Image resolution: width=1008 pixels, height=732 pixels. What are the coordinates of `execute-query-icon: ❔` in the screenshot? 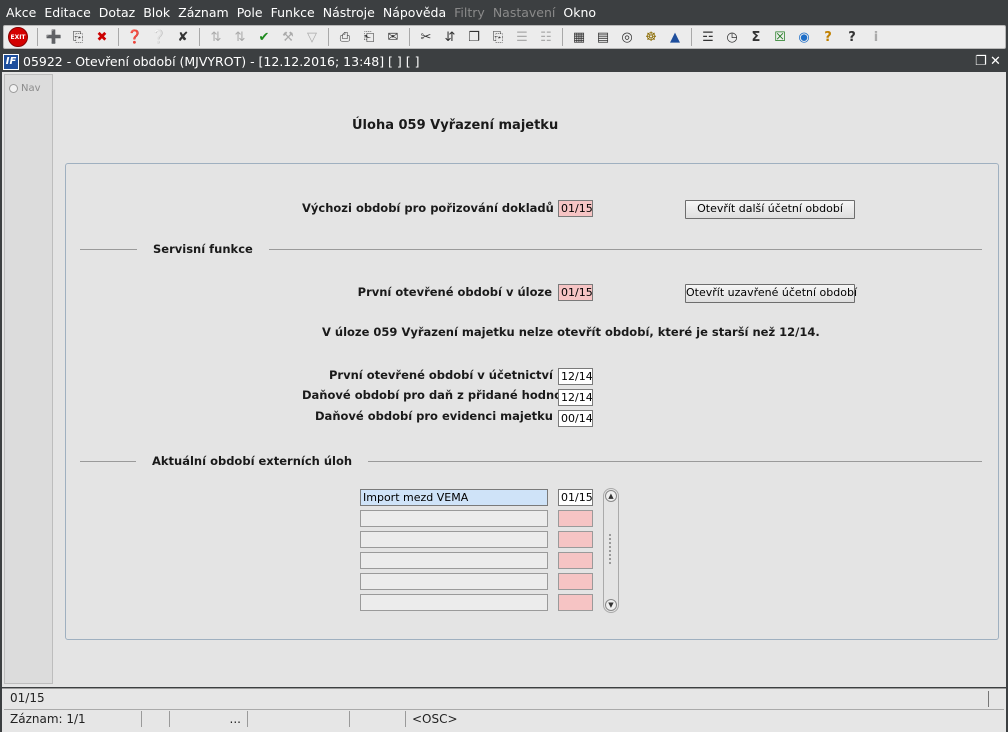 It's located at (159, 37).